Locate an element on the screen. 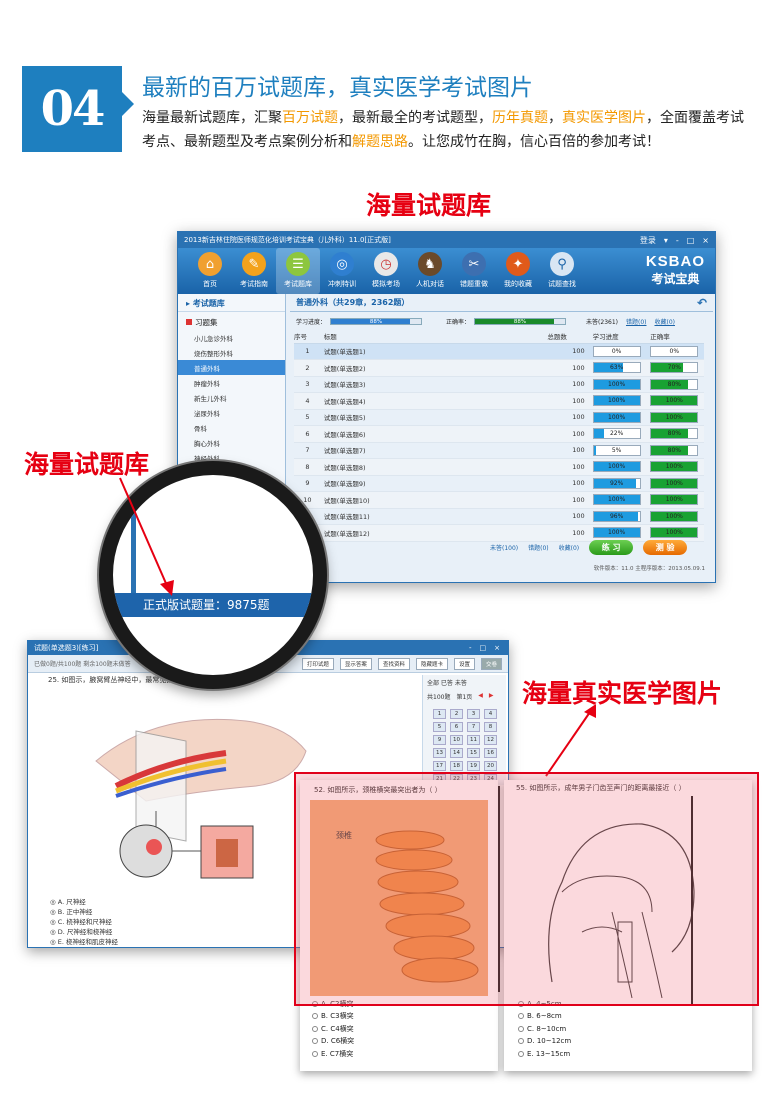 The width and height of the screenshot is (780, 1097). table-row: 6 试题(单选题6) 100 22% 80% is located at coordinates (499, 434).